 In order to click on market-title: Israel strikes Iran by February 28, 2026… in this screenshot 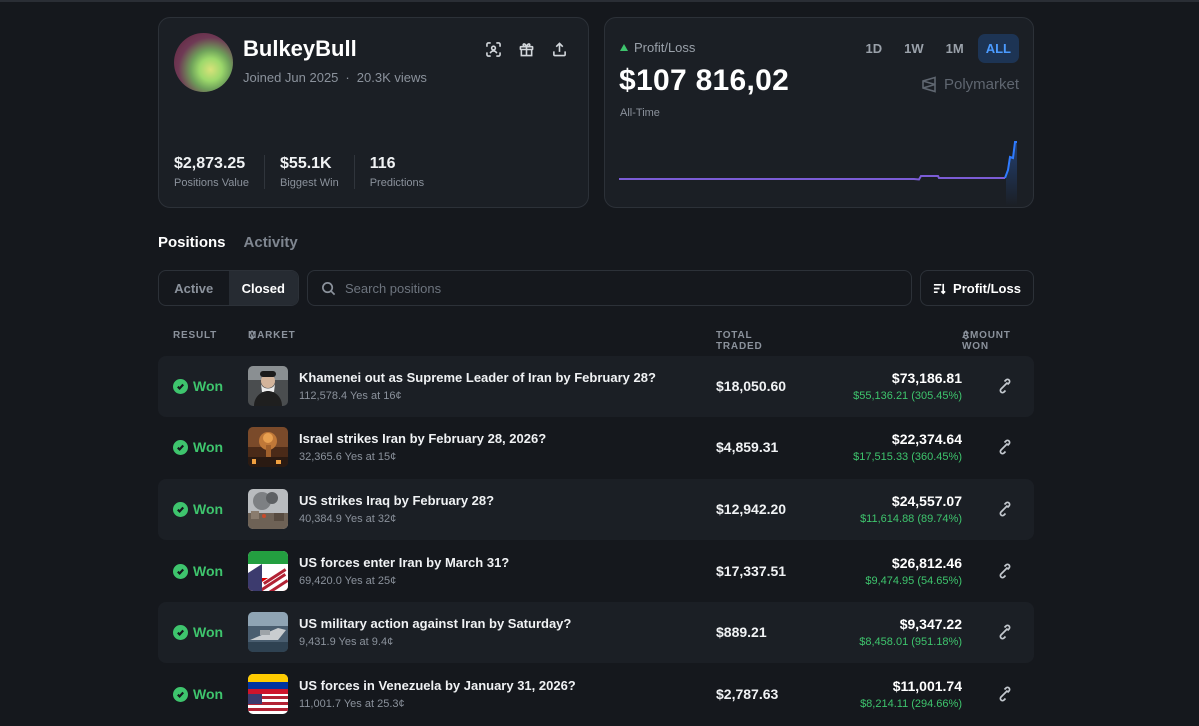, I will do `click(422, 438)`.